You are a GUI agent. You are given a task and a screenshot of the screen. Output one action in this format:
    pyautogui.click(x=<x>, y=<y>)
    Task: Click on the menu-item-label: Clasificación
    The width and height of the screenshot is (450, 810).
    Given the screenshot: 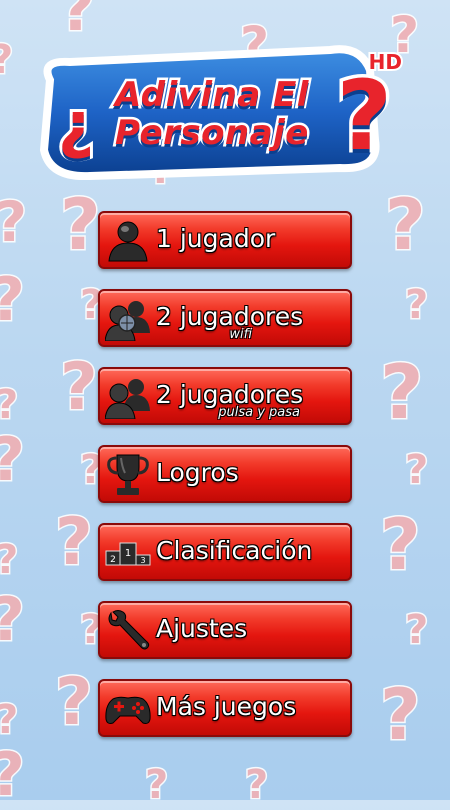 What is the action you would take?
    pyautogui.click(x=234, y=550)
    